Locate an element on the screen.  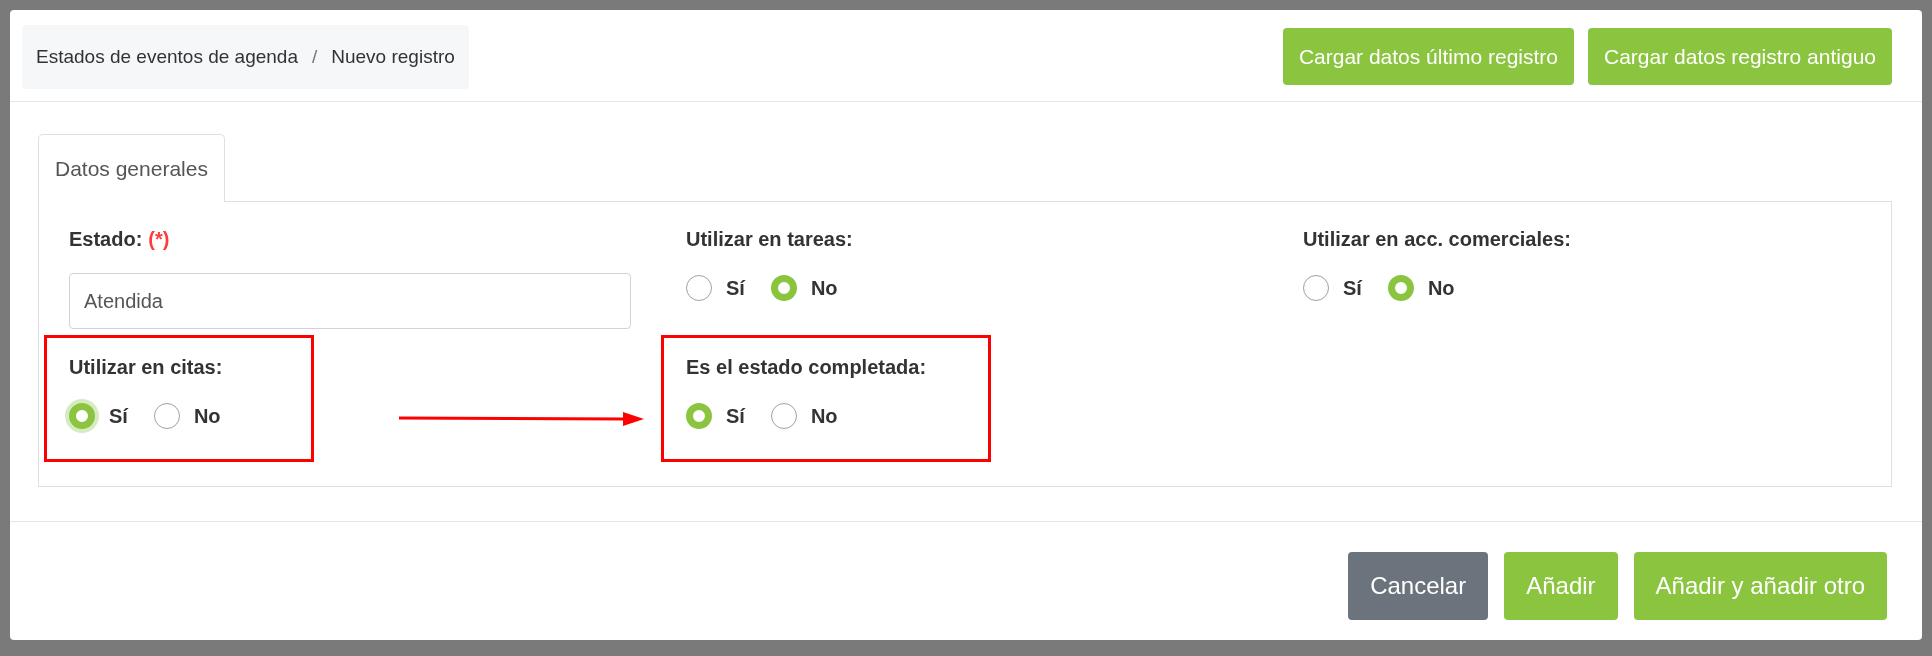
tab: Datos generales is located at coordinates (131, 168).